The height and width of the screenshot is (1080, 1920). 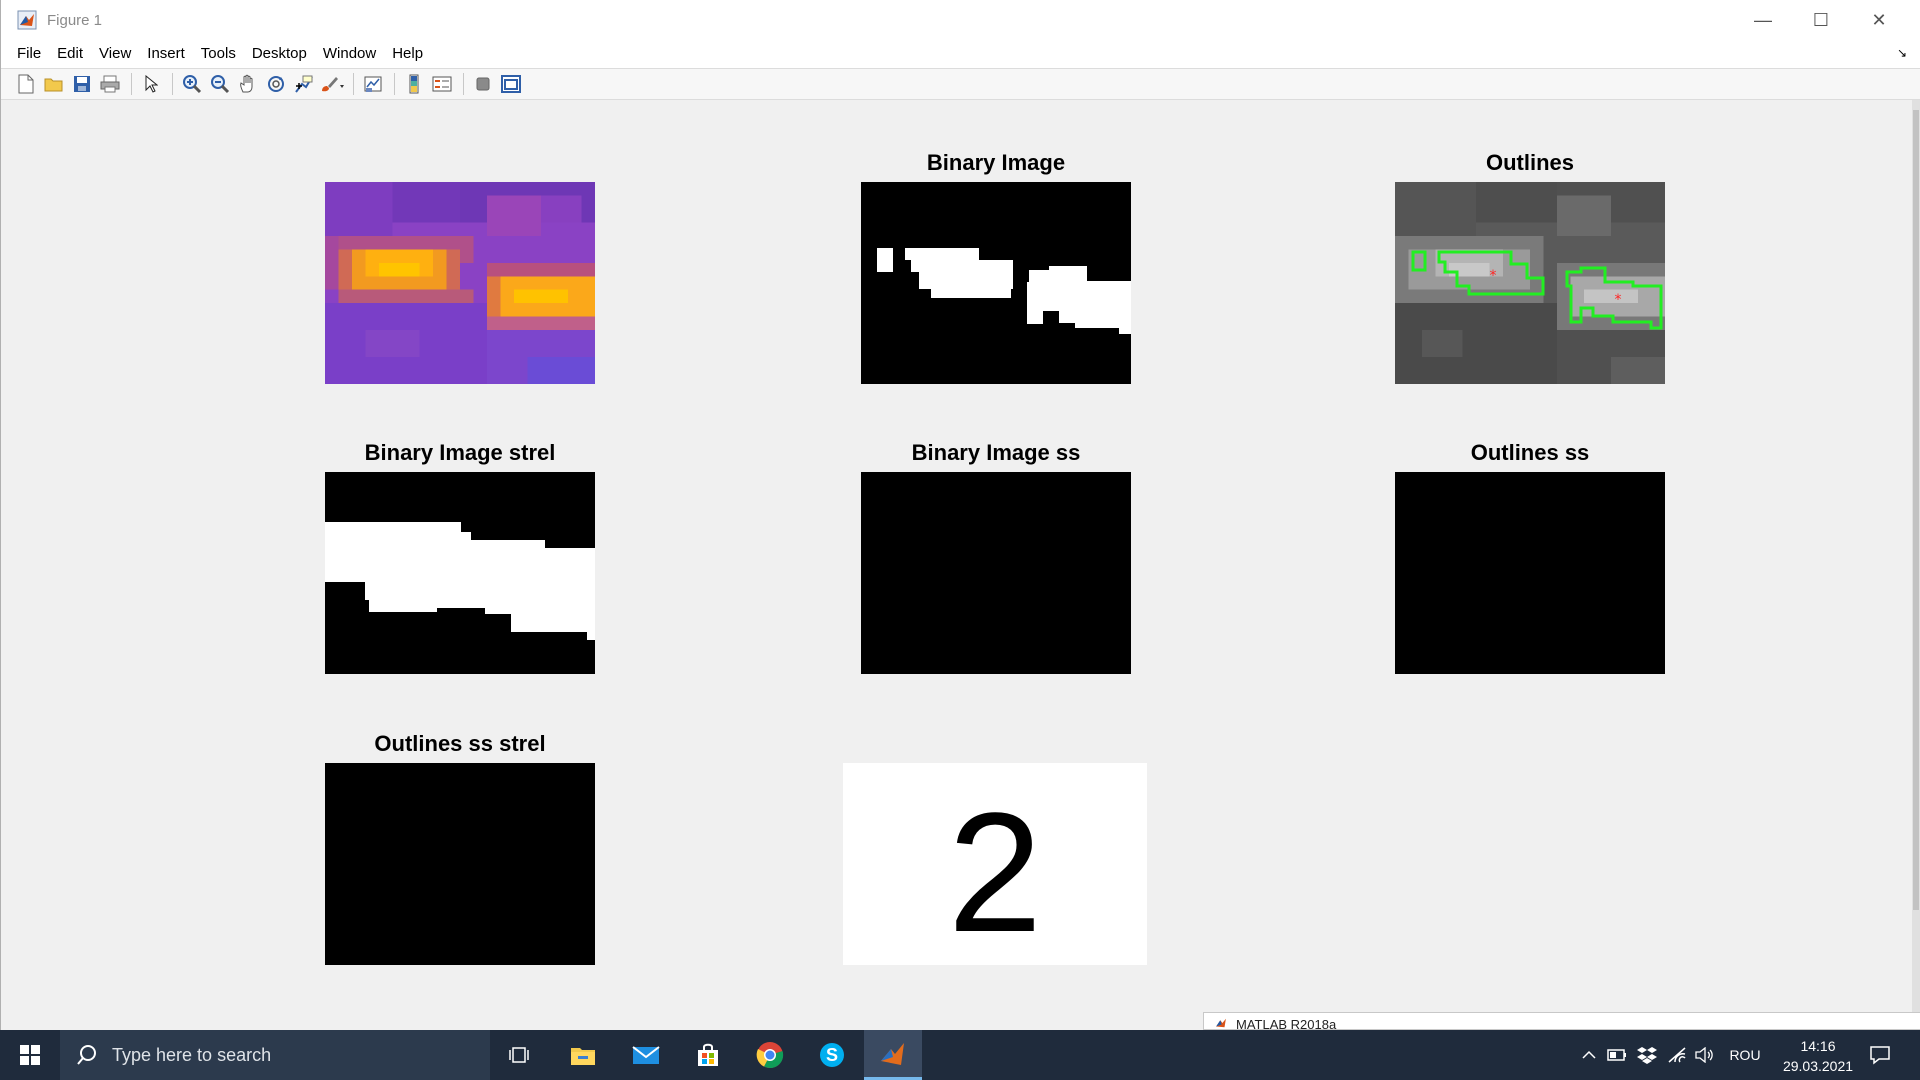 I want to click on subplot-title: Binary Image, so click(x=996, y=162).